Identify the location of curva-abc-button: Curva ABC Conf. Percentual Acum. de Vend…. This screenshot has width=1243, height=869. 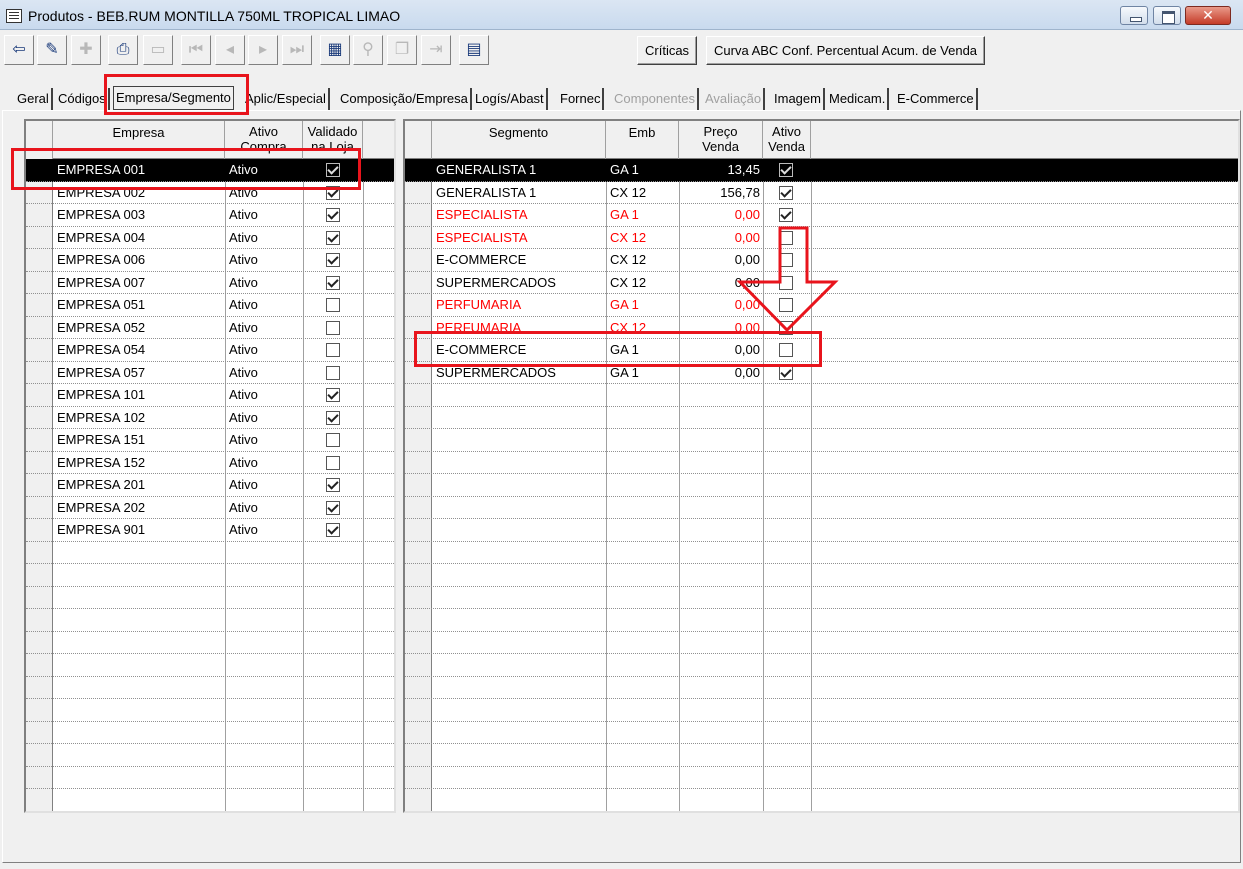
(846, 50).